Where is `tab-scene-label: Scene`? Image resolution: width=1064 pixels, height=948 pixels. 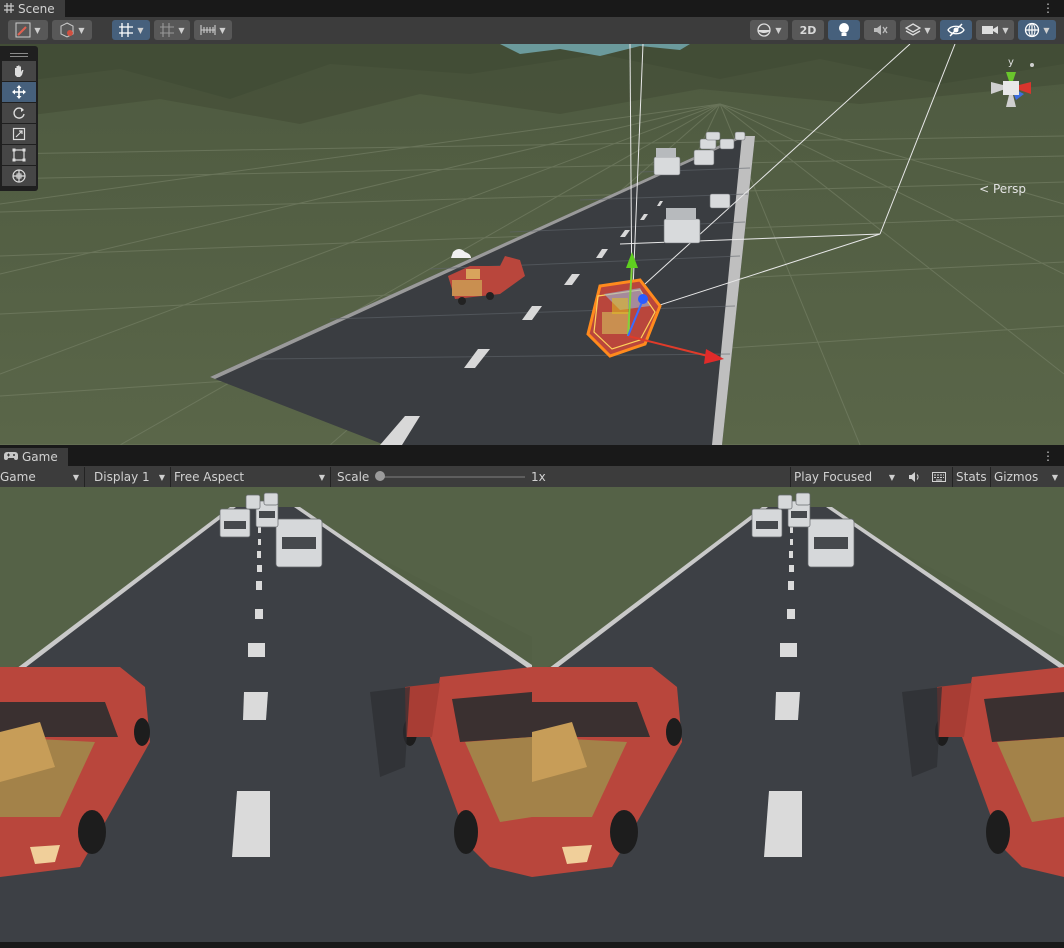
tab-scene-label: Scene is located at coordinates (36, 8).